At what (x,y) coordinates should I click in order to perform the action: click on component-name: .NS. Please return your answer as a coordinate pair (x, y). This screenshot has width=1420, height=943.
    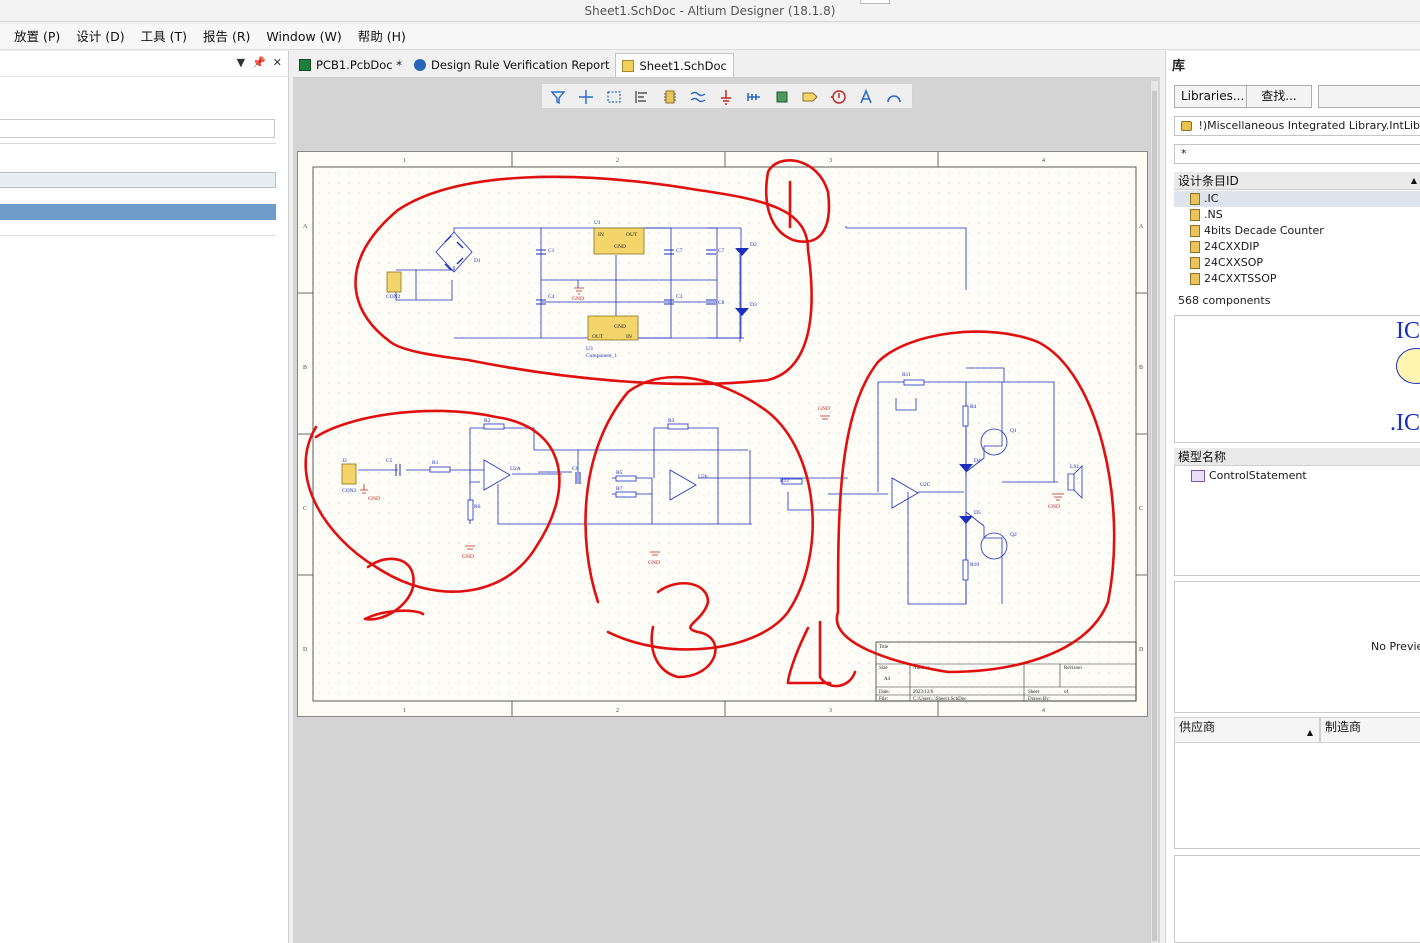
    Looking at the image, I should click on (1213, 214).